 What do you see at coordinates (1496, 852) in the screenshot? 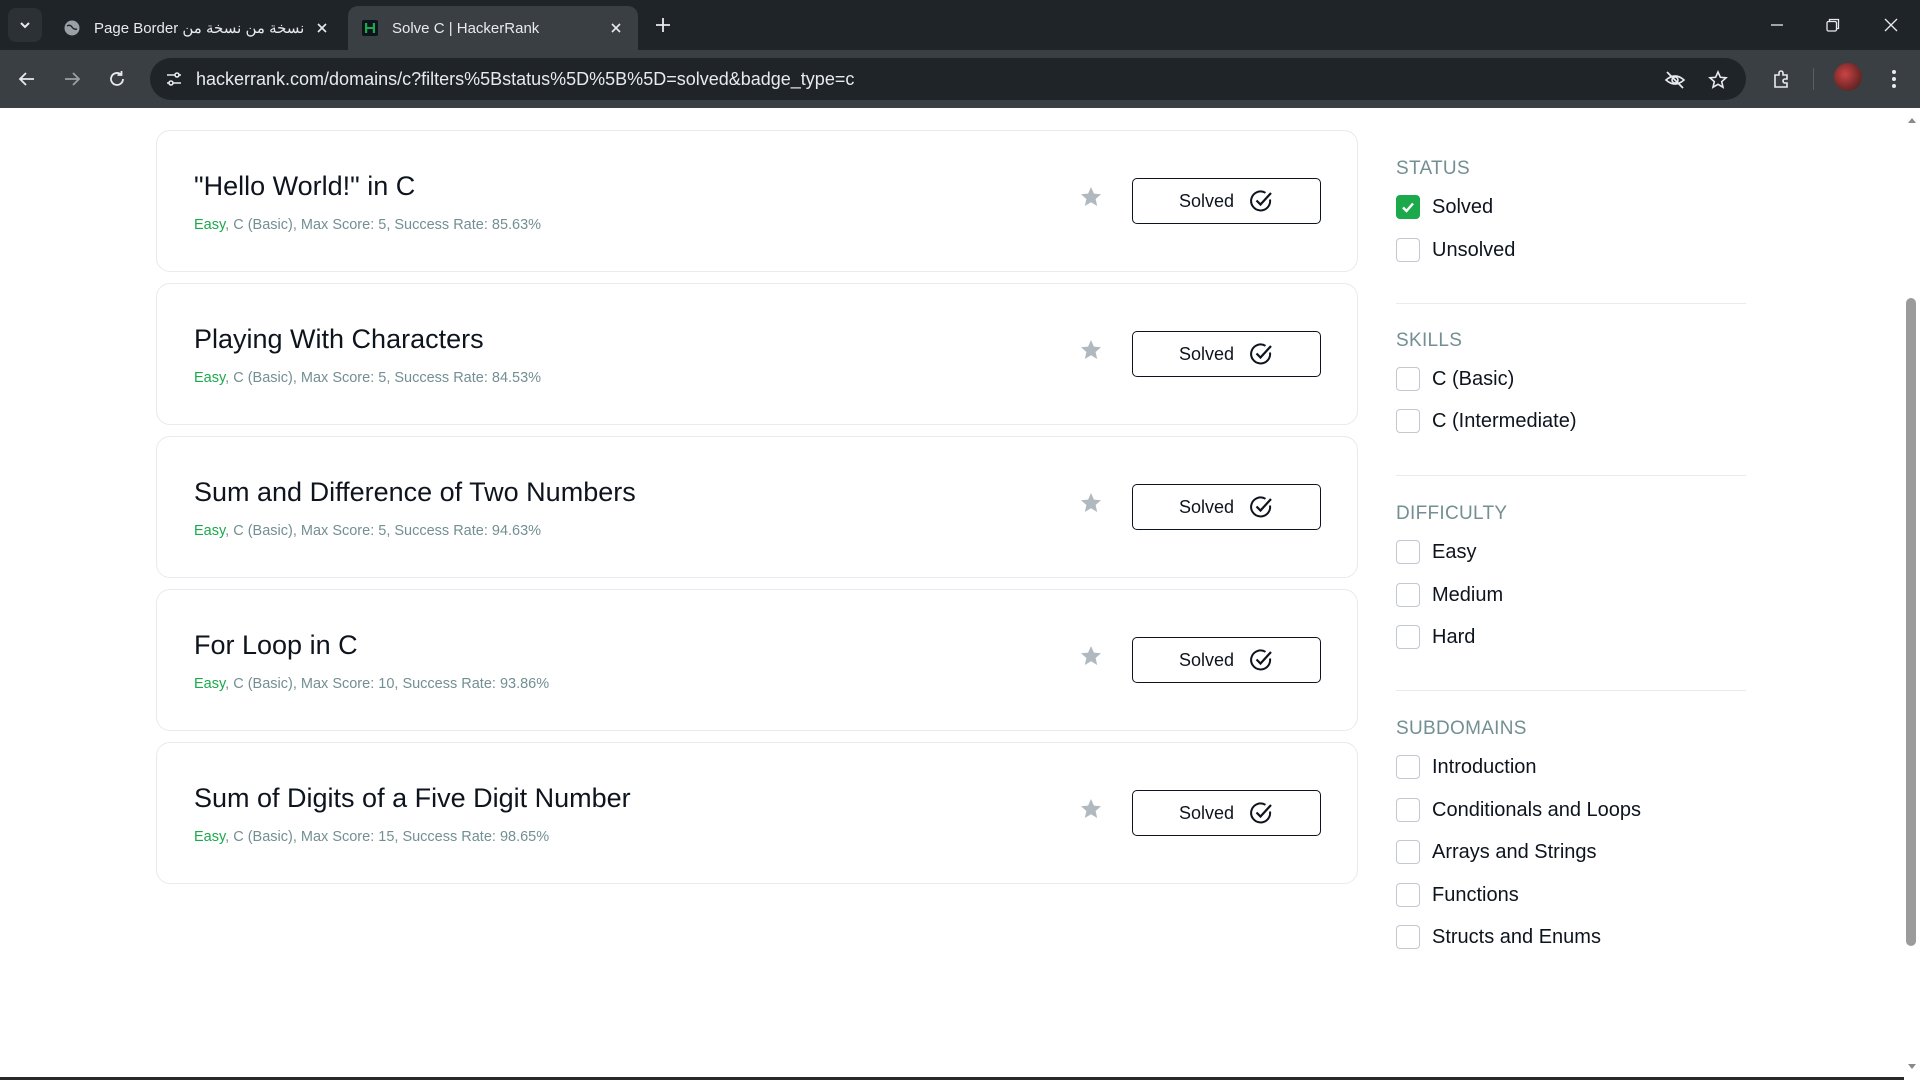
I see `filter-option-arrays-and-strings: Arrays and Strings` at bounding box center [1496, 852].